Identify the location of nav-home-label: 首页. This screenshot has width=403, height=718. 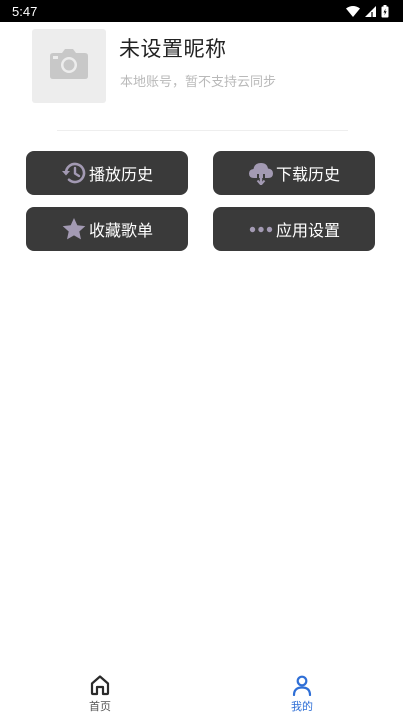
(100, 706).